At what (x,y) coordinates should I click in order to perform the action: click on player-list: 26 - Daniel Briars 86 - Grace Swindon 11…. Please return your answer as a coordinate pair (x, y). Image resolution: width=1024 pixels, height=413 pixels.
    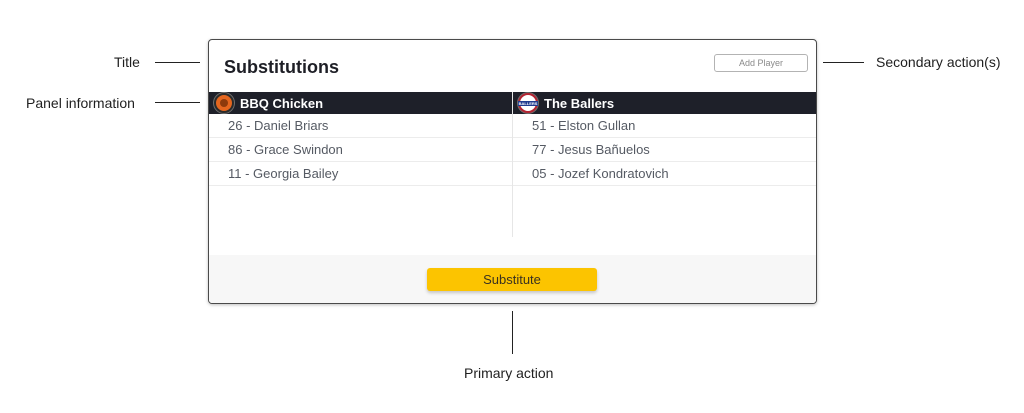
    Looking at the image, I should click on (360, 150).